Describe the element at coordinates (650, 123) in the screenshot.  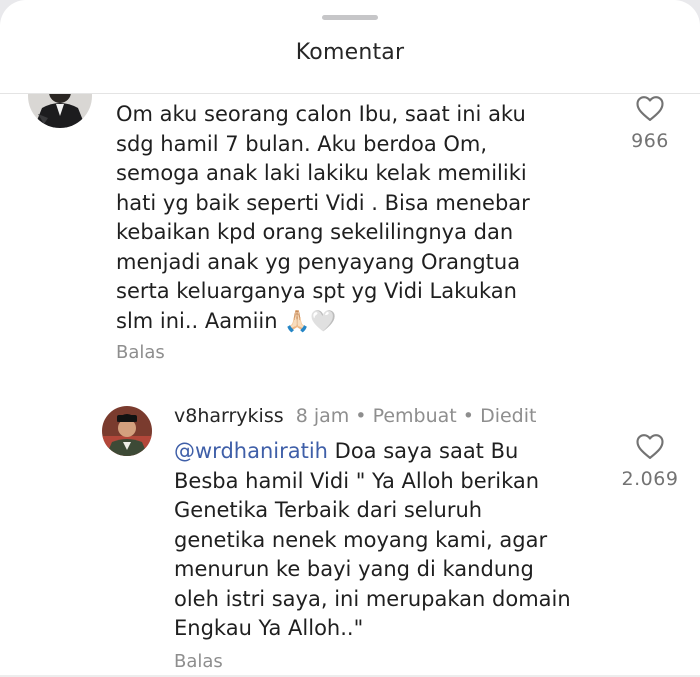
I see `like-block: 966` at that location.